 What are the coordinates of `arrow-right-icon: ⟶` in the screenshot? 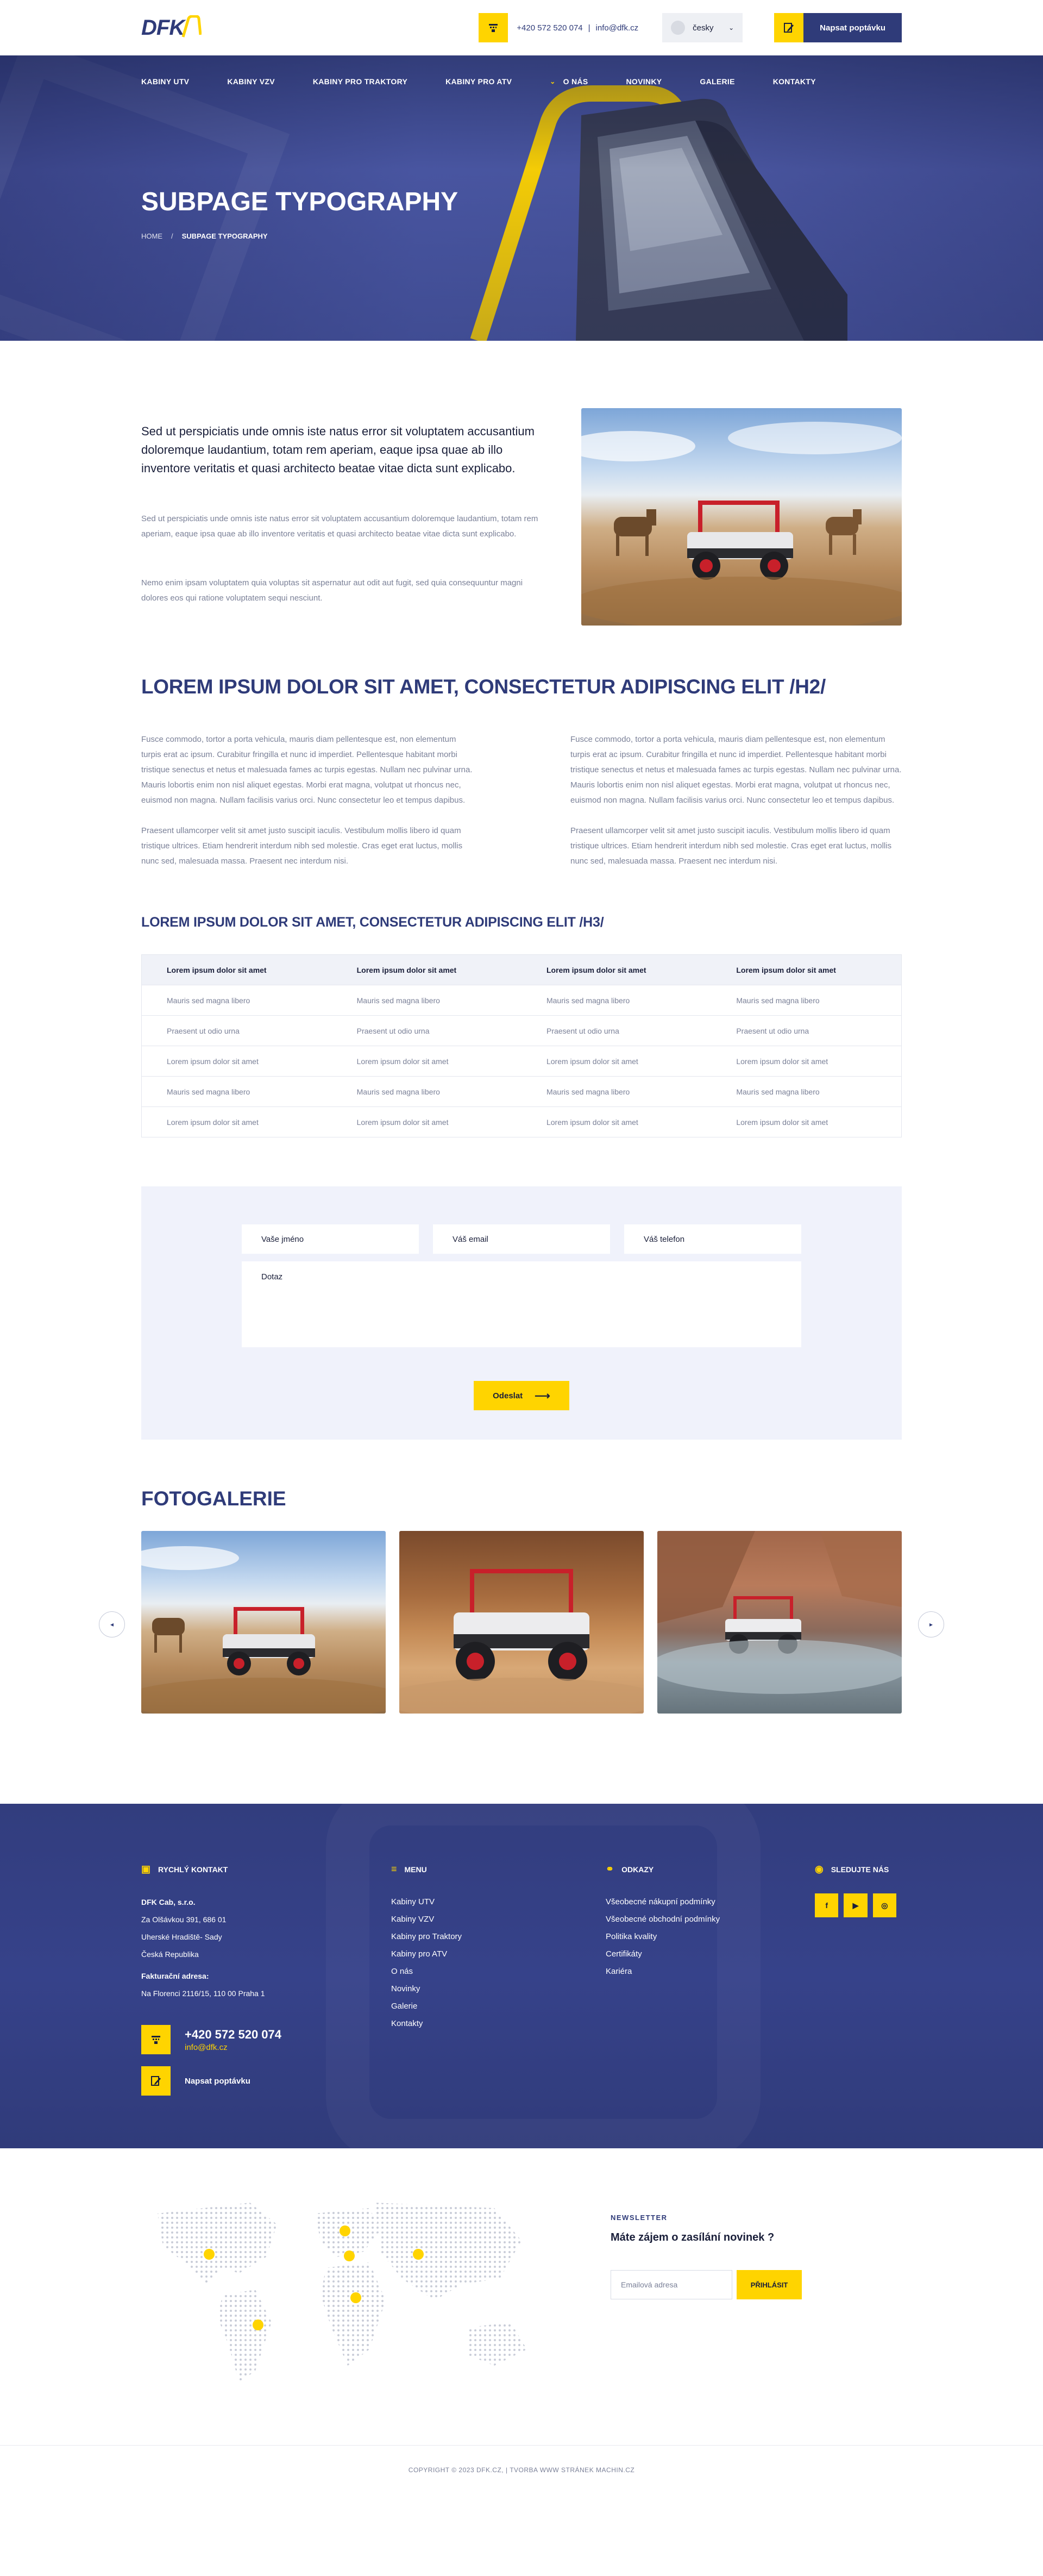 It's located at (542, 1396).